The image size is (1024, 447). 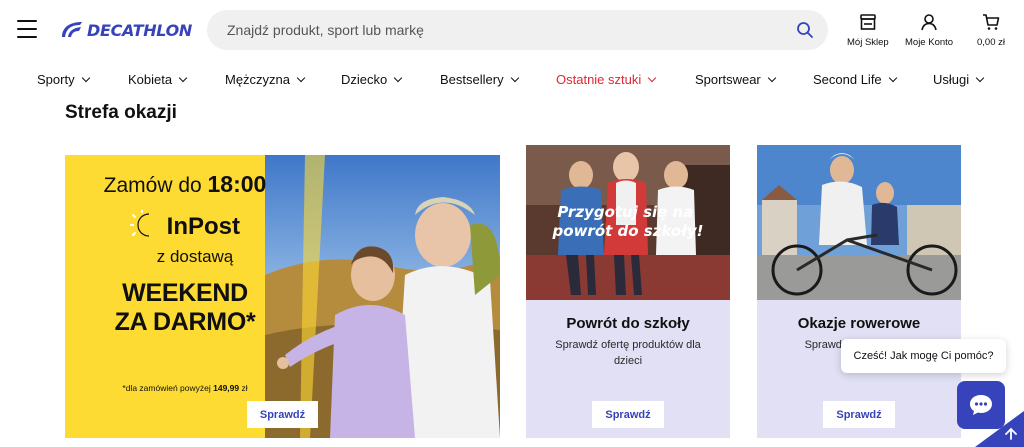 I want to click on bikes-check-button: Sprawdź, so click(x=859, y=414).